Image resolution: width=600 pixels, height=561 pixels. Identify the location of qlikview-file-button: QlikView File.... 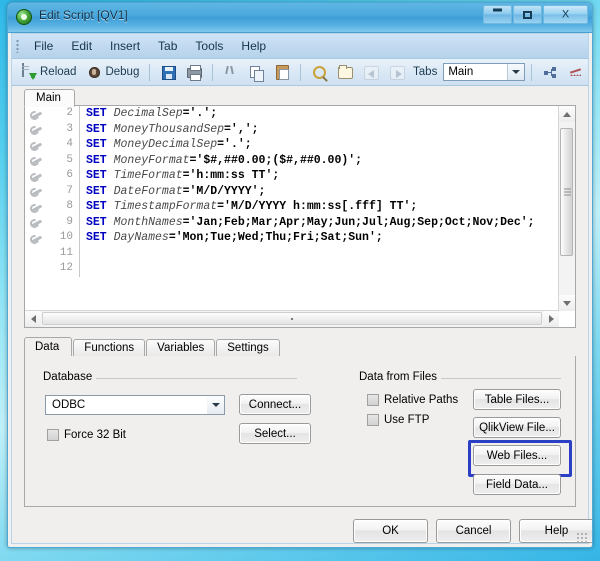
(517, 427).